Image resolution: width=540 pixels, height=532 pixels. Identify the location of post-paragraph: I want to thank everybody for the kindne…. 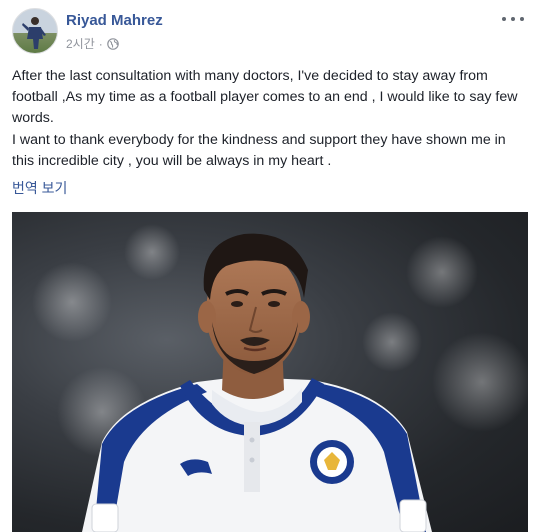
(259, 150).